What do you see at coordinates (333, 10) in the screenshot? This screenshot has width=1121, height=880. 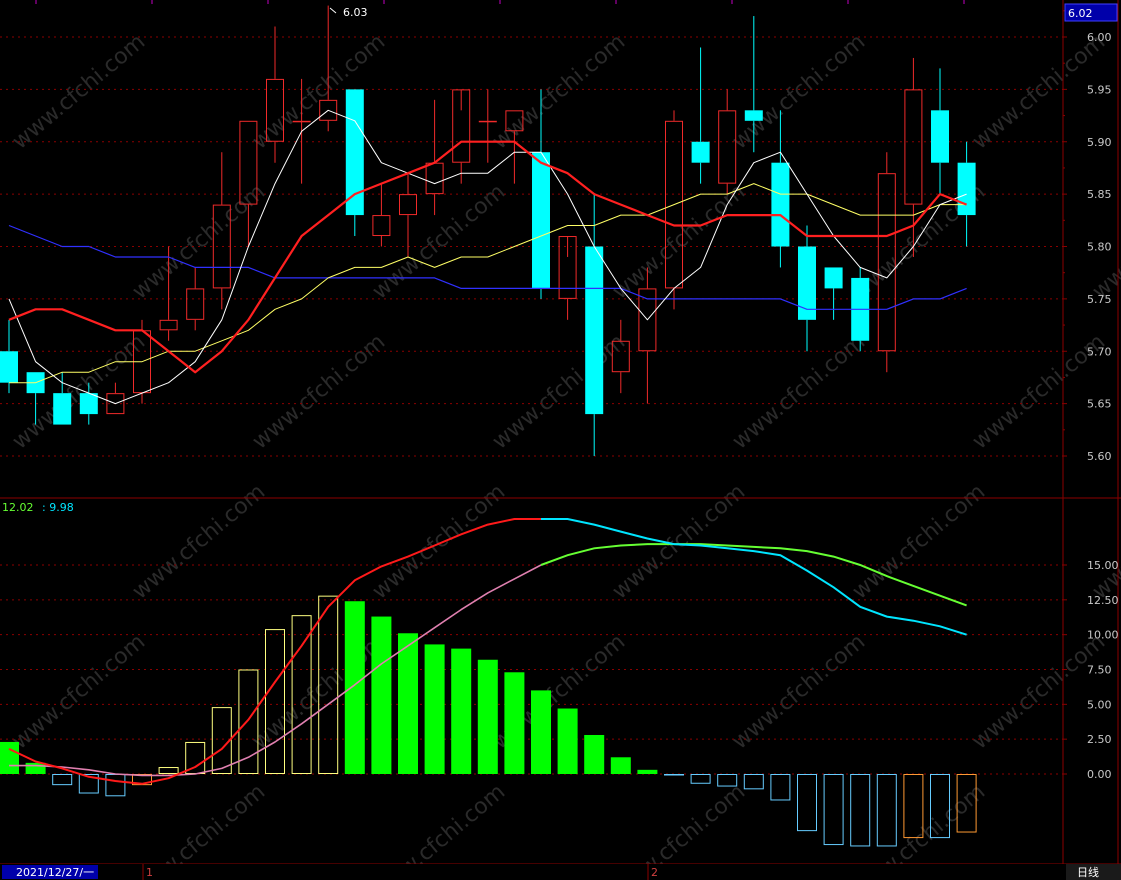 I see `high-price-marker` at bounding box center [333, 10].